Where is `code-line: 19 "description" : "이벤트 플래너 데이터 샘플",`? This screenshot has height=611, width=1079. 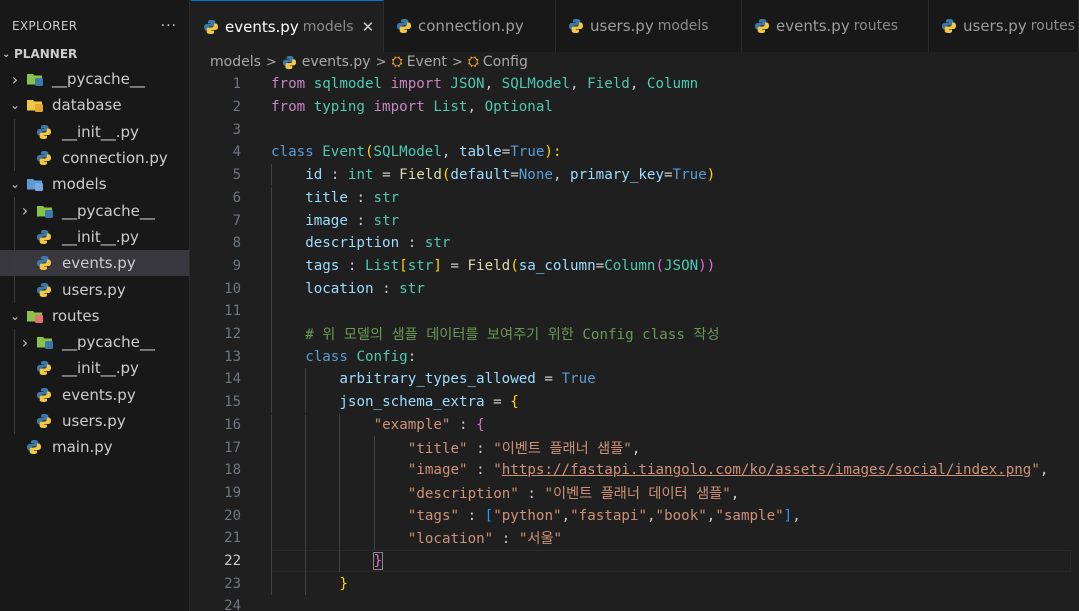 code-line: 19 "description" : "이벤트 플래너 데이터 샘플", is located at coordinates (635, 493).